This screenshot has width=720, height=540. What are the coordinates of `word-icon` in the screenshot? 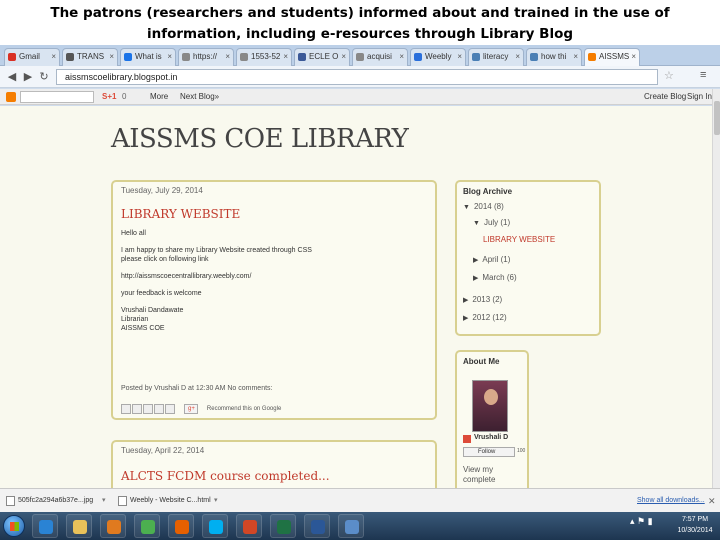 It's located at (318, 527).